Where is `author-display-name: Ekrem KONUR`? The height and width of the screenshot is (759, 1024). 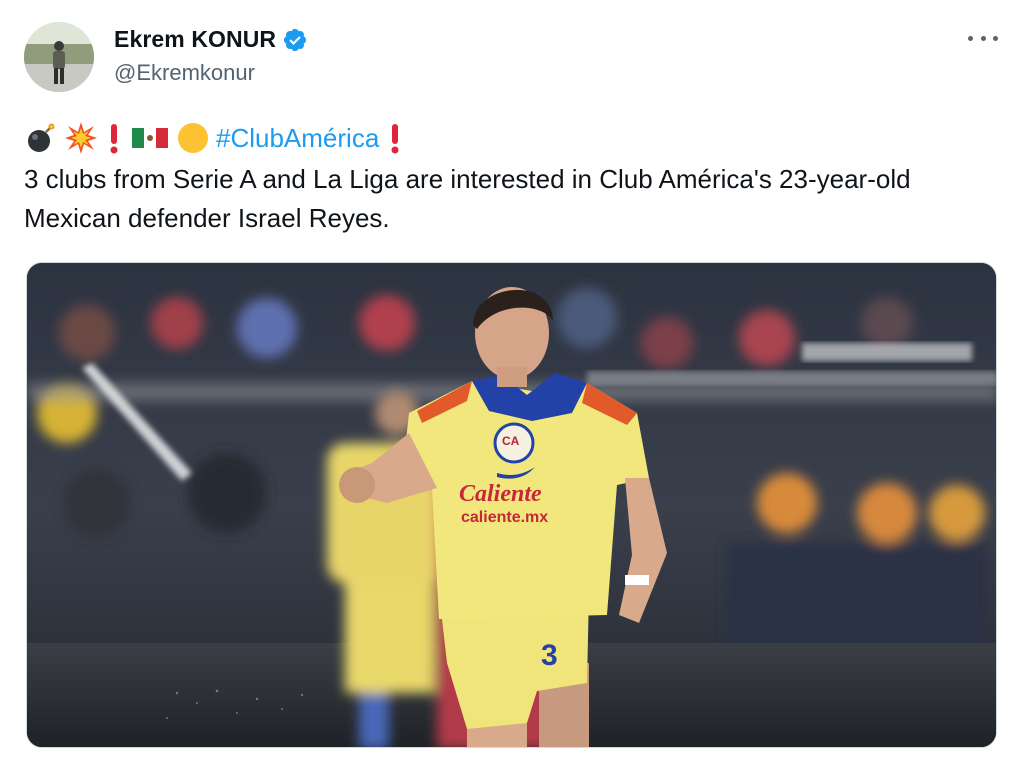
author-display-name: Ekrem KONUR is located at coordinates (195, 39).